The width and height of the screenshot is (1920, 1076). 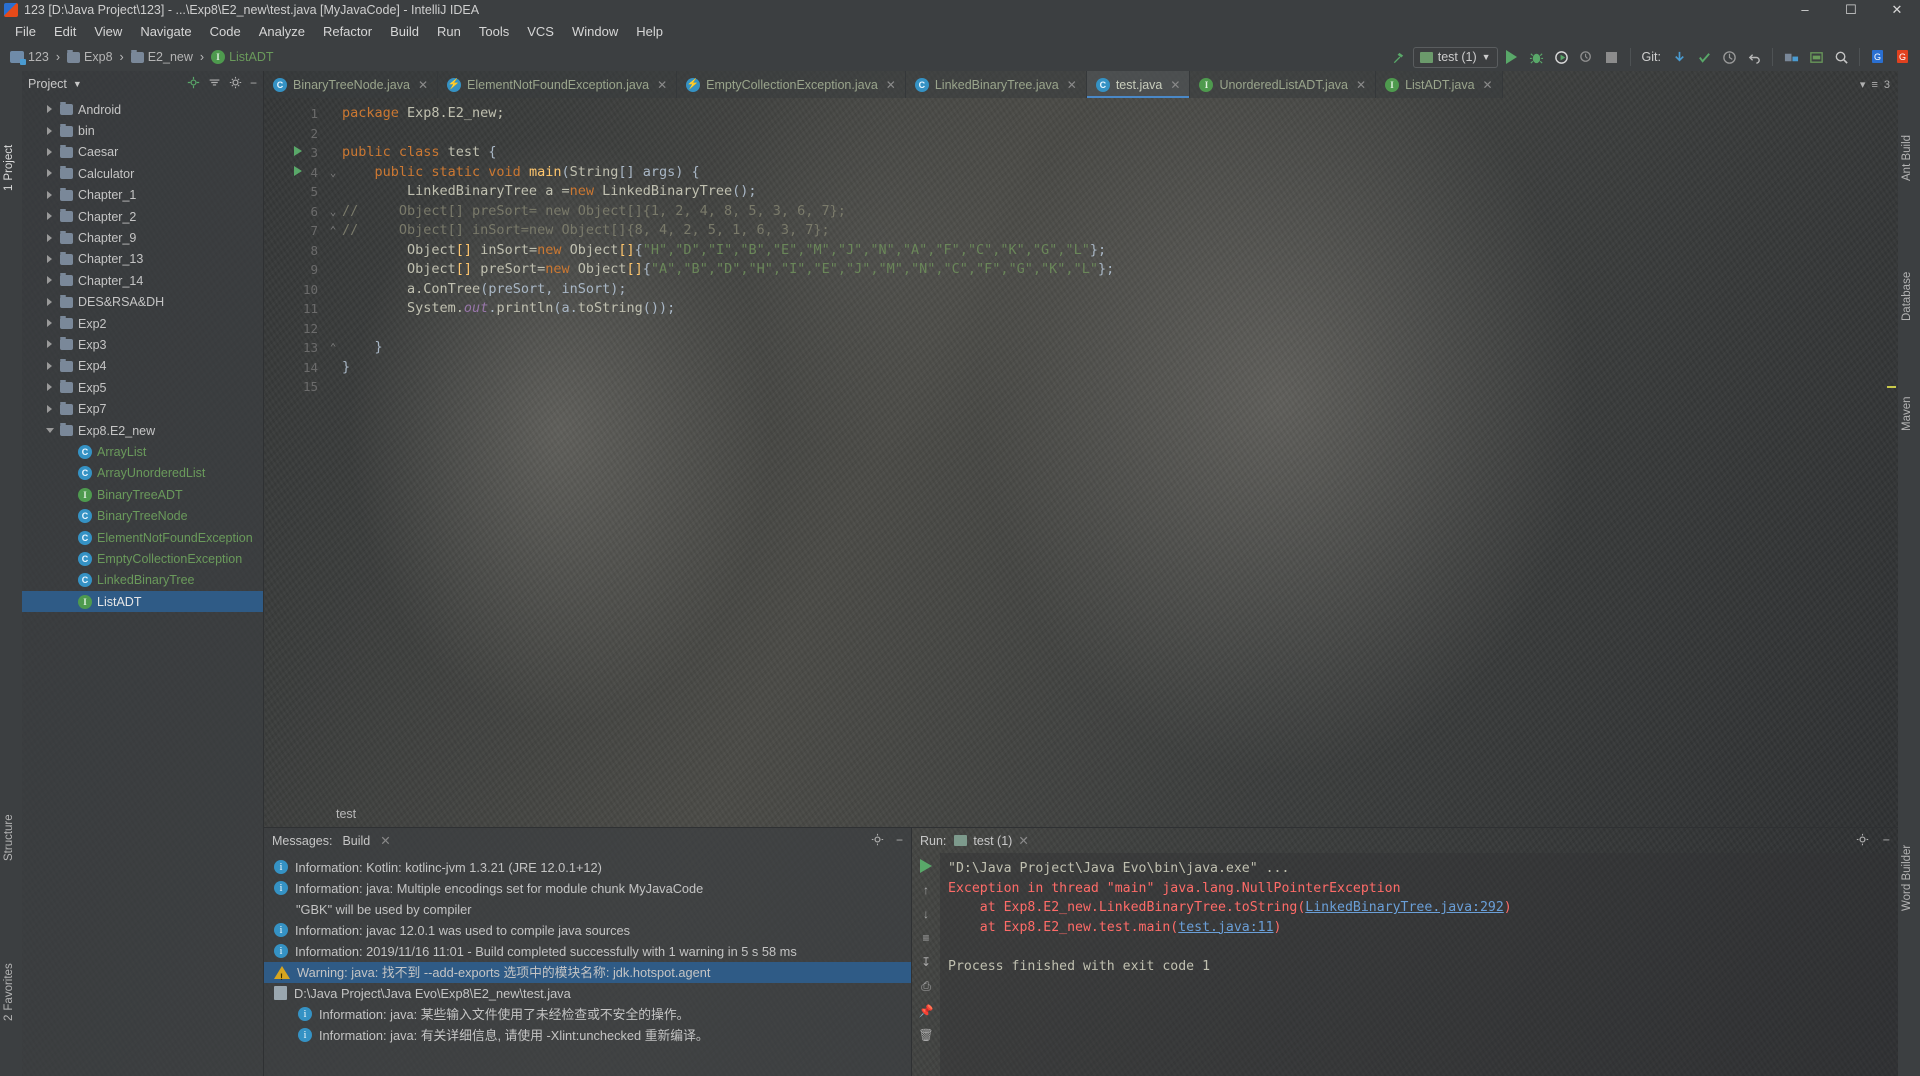 What do you see at coordinates (214, 84) in the screenshot?
I see `collapse-all-icon` at bounding box center [214, 84].